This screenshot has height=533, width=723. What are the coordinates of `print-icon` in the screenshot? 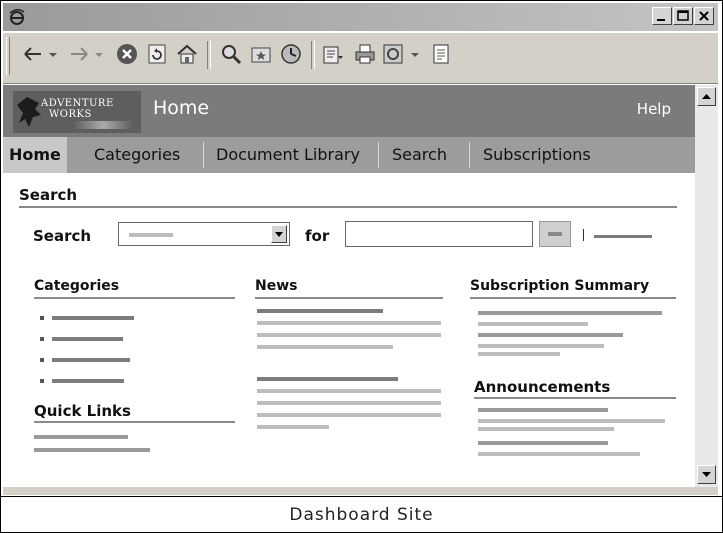 It's located at (365, 54).